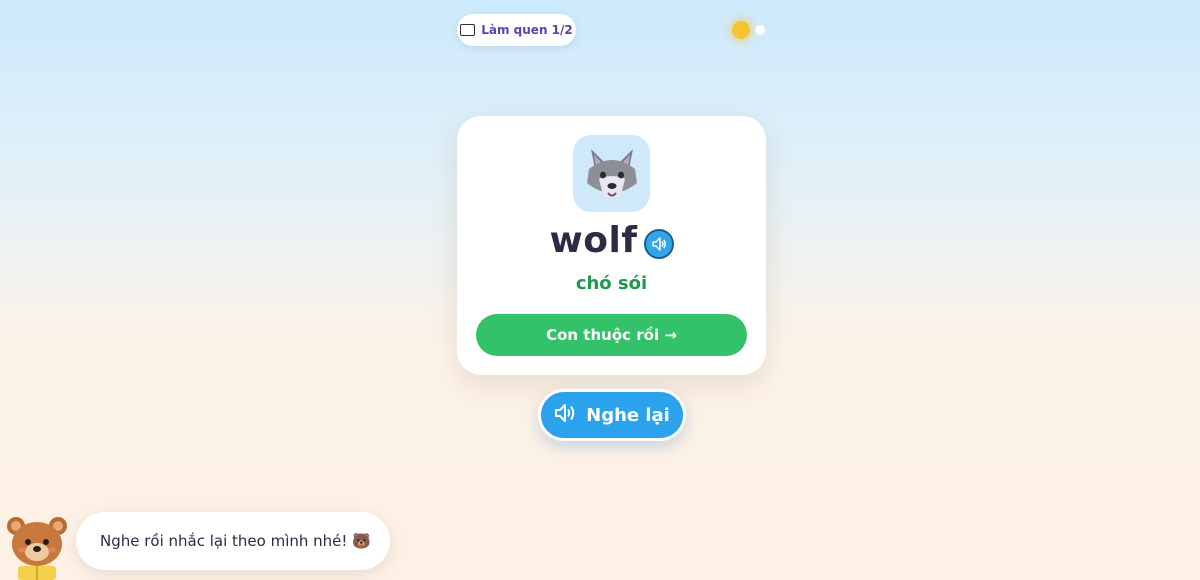  What do you see at coordinates (527, 30) in the screenshot?
I see `progress-label: Làm quen 1/2` at bounding box center [527, 30].